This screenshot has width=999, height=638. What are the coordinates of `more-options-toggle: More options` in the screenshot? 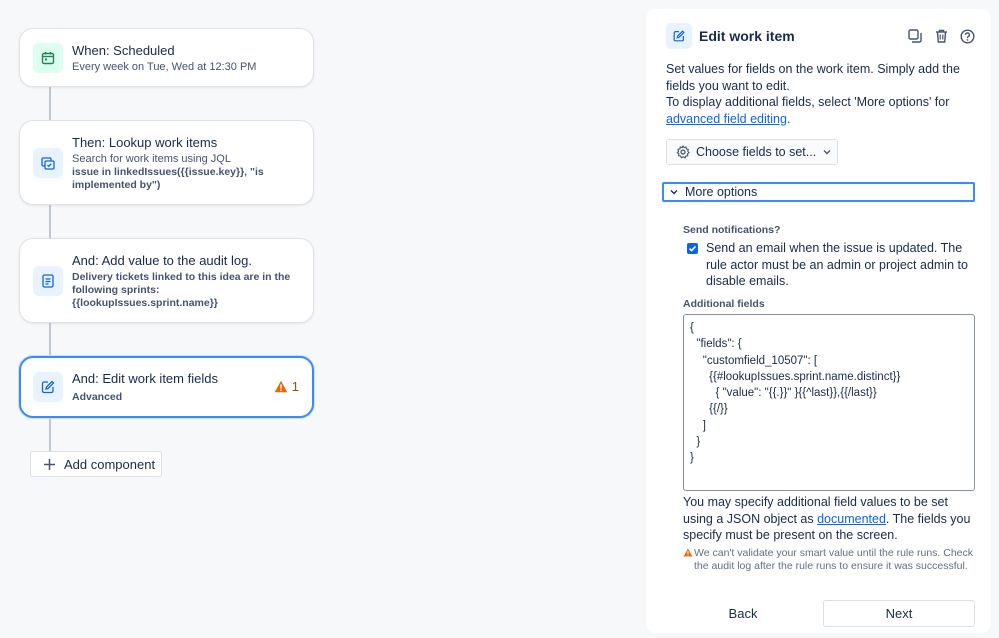 It's located at (818, 192).